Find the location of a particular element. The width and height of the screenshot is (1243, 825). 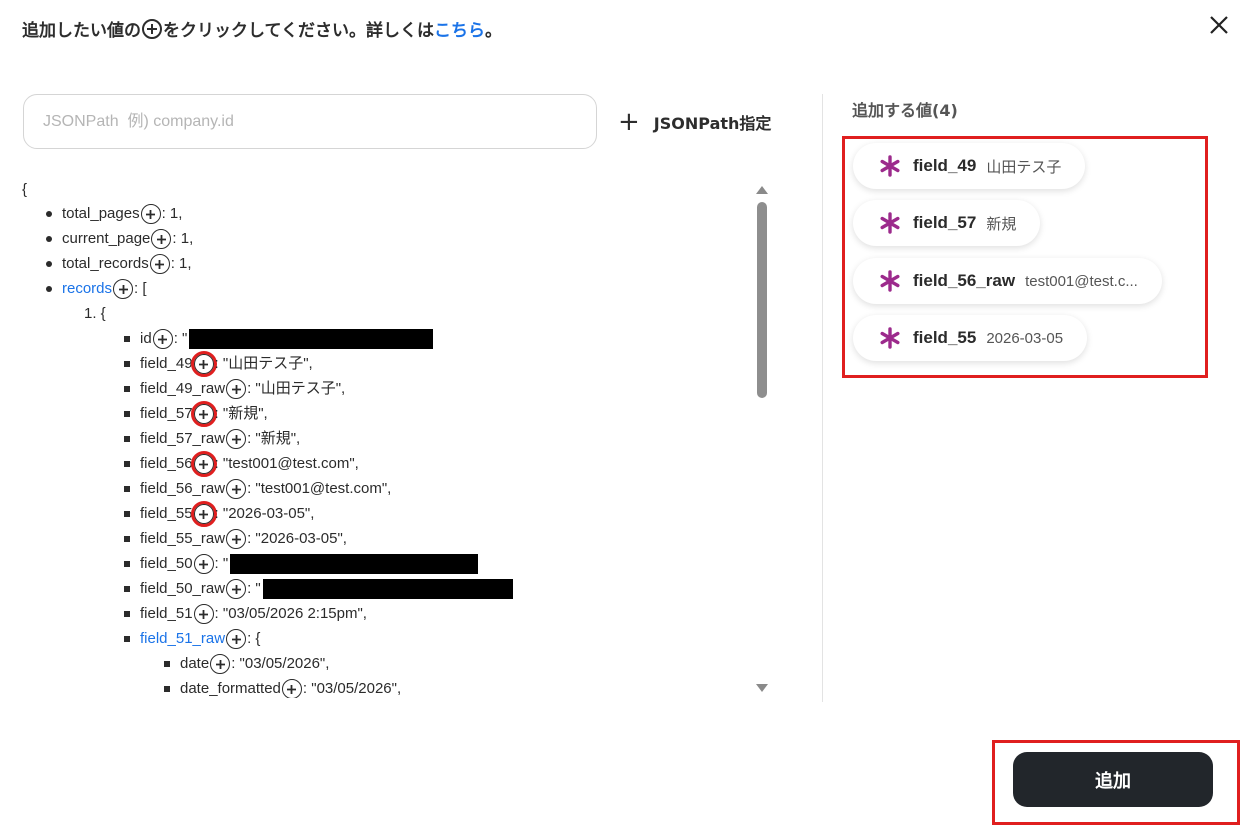

chip-key: field_57 is located at coordinates (945, 222).